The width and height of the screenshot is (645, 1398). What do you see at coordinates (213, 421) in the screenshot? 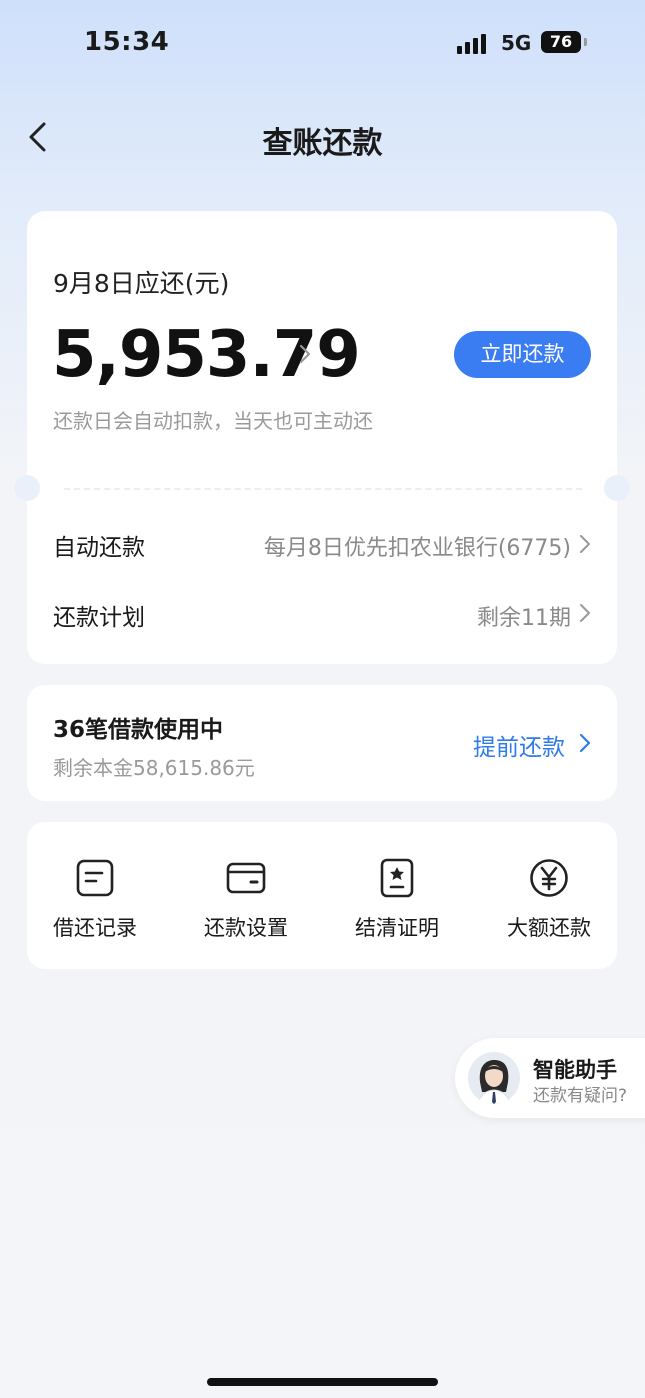
I see `auto-debit-hint: 还款日会自动扣款，当天也可主动还` at bounding box center [213, 421].